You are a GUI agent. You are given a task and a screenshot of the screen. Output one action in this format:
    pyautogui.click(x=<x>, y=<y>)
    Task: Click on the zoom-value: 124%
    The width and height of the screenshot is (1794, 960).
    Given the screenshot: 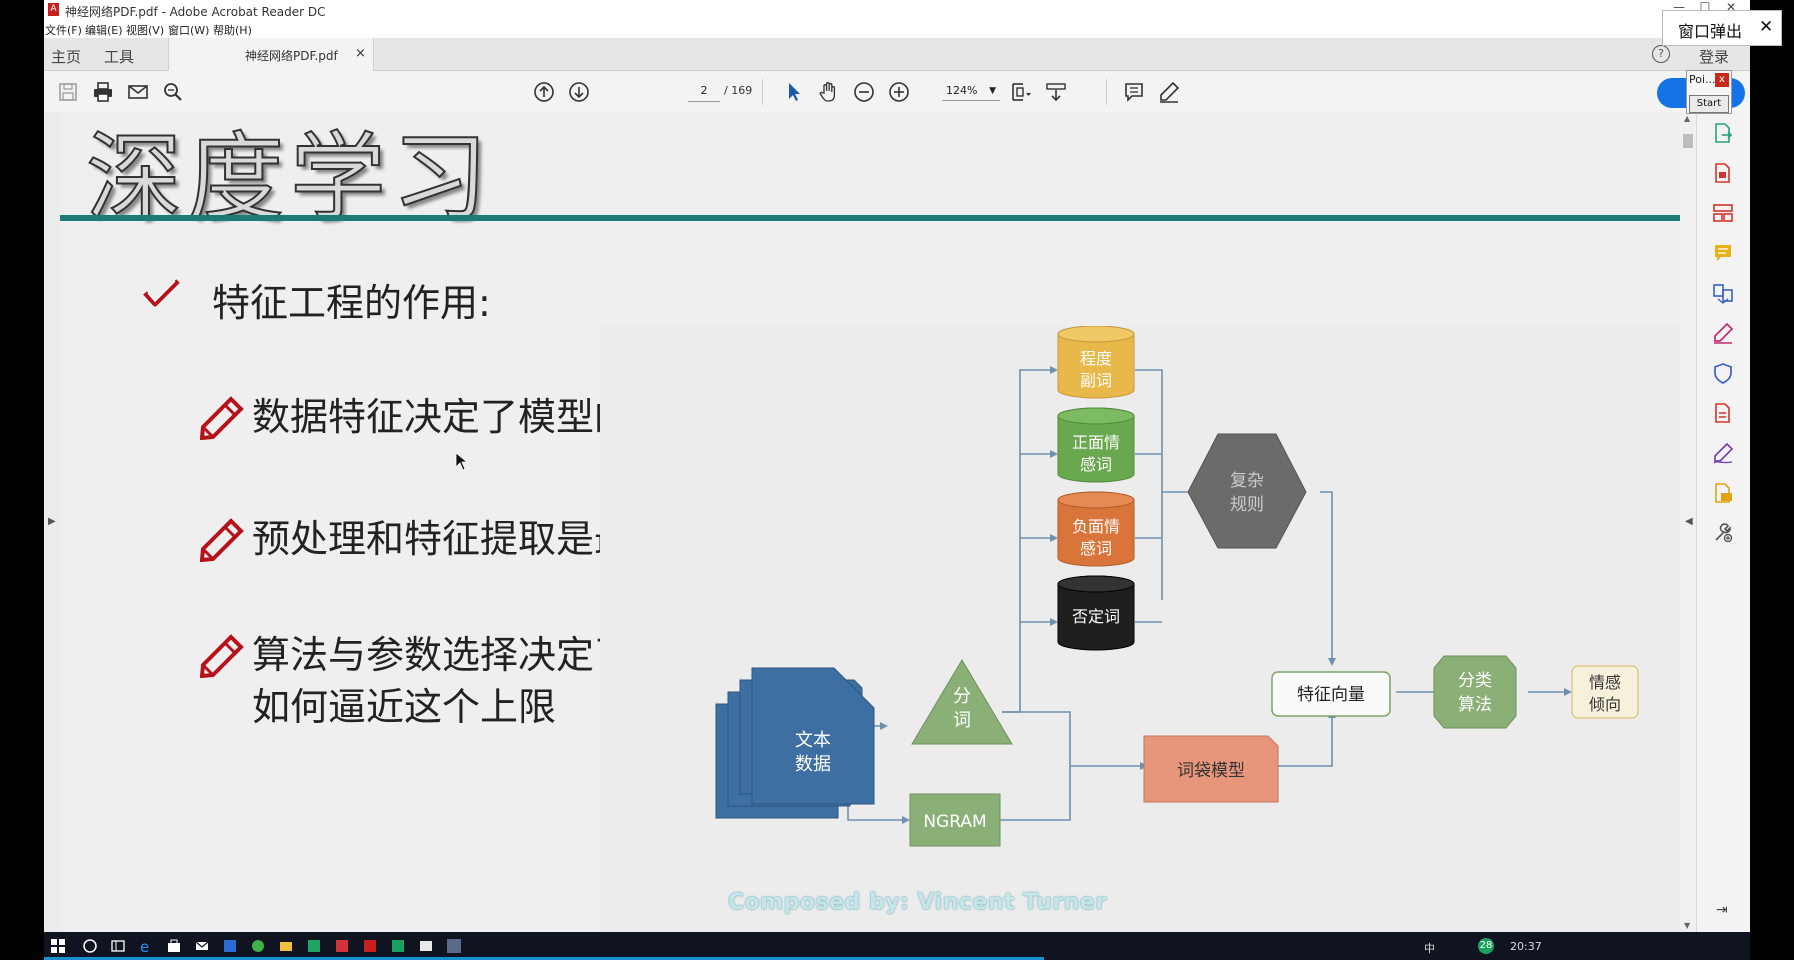 What is the action you would take?
    pyautogui.click(x=962, y=90)
    